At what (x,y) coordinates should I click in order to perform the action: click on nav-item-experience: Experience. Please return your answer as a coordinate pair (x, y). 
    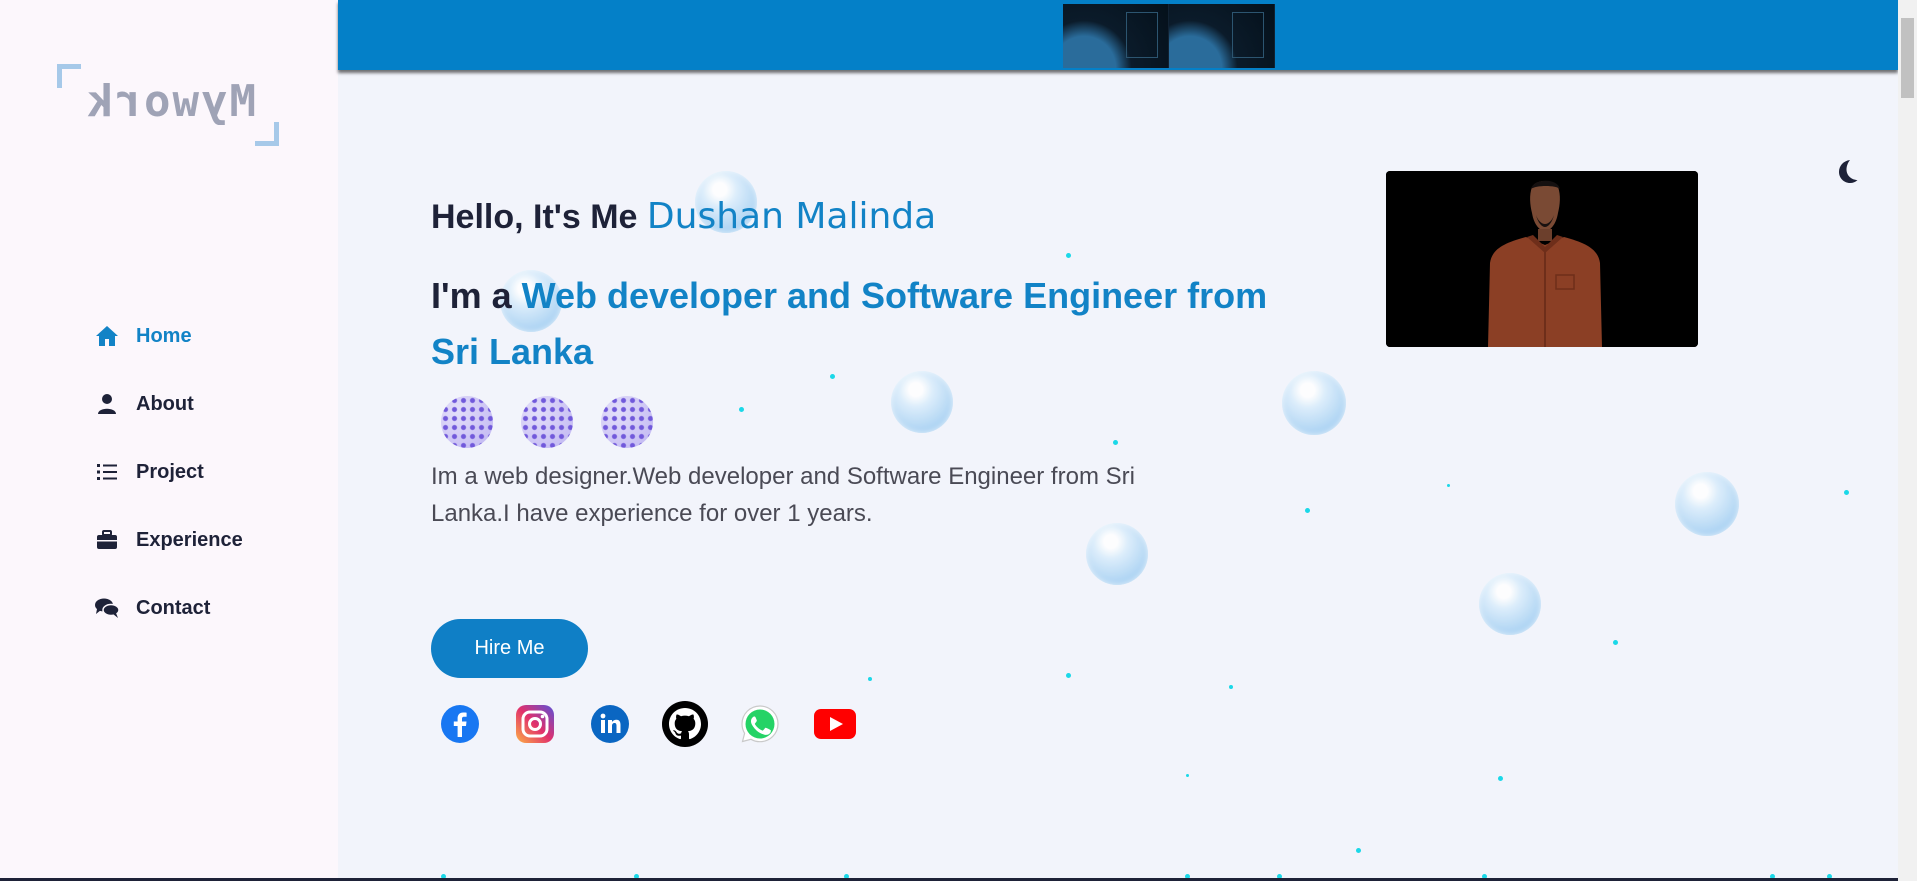
    Looking at the image, I should click on (168, 540).